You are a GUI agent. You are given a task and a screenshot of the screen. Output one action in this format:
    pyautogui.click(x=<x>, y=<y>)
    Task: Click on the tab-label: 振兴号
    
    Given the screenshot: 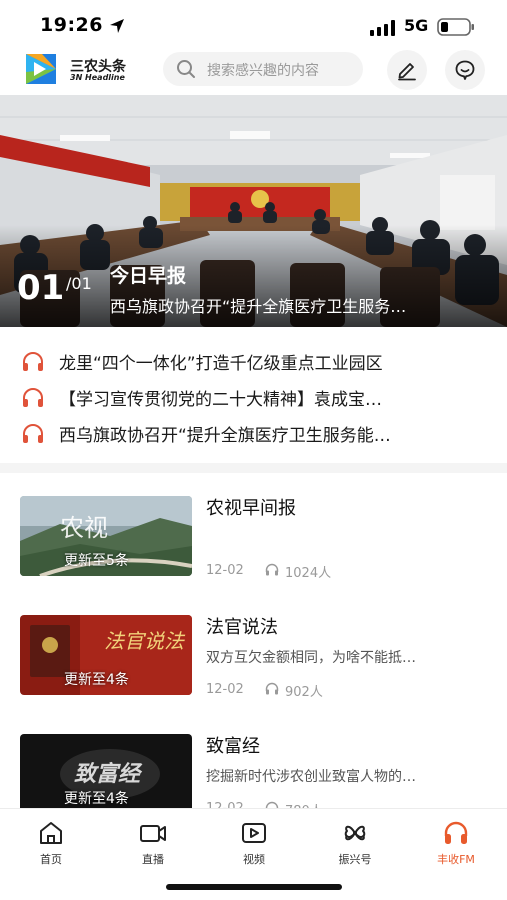 What is the action you would take?
    pyautogui.click(x=355, y=859)
    